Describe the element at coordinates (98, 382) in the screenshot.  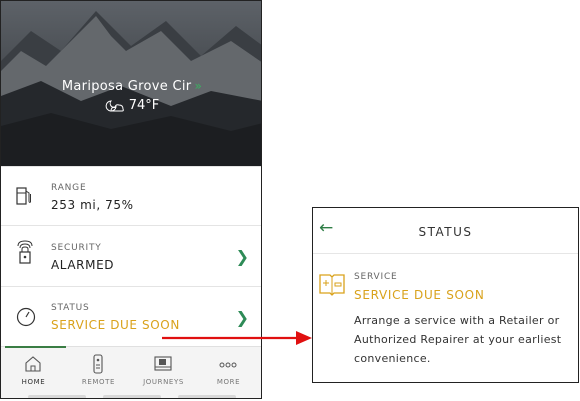
I see `nav-remote-label: REMOTE` at that location.